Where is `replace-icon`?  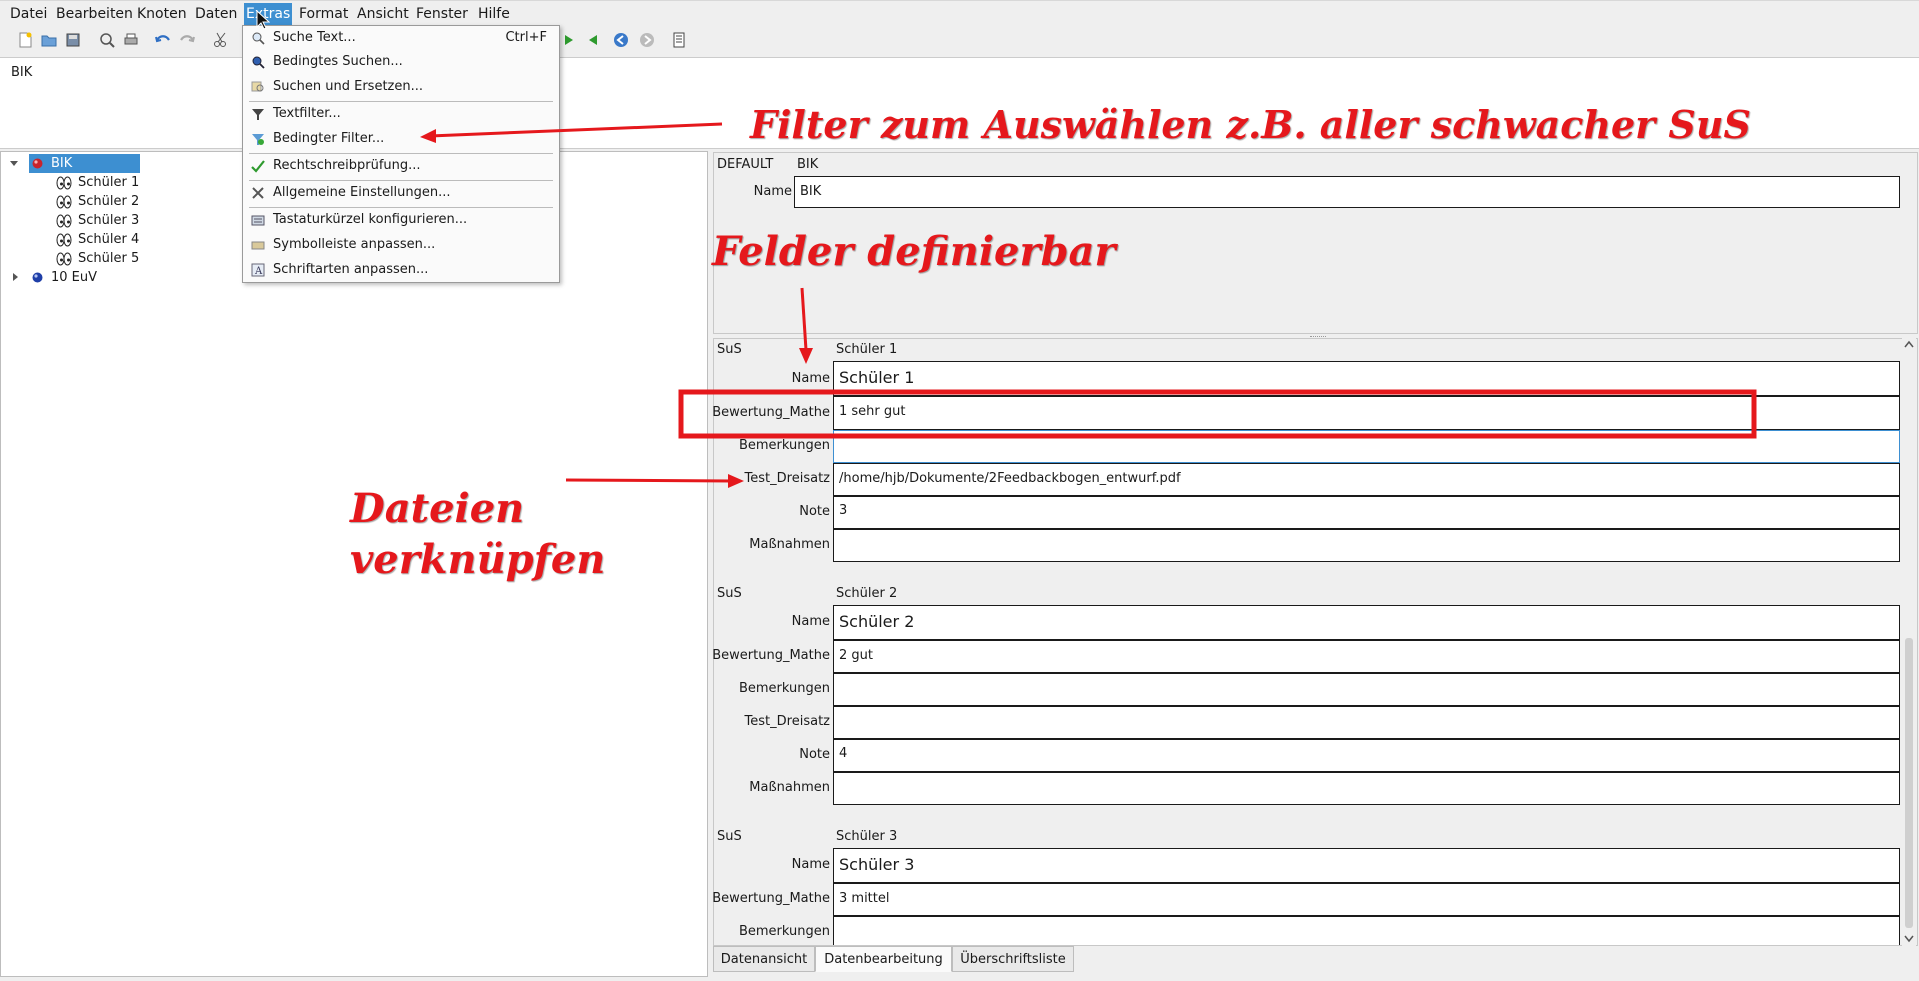 replace-icon is located at coordinates (257, 86).